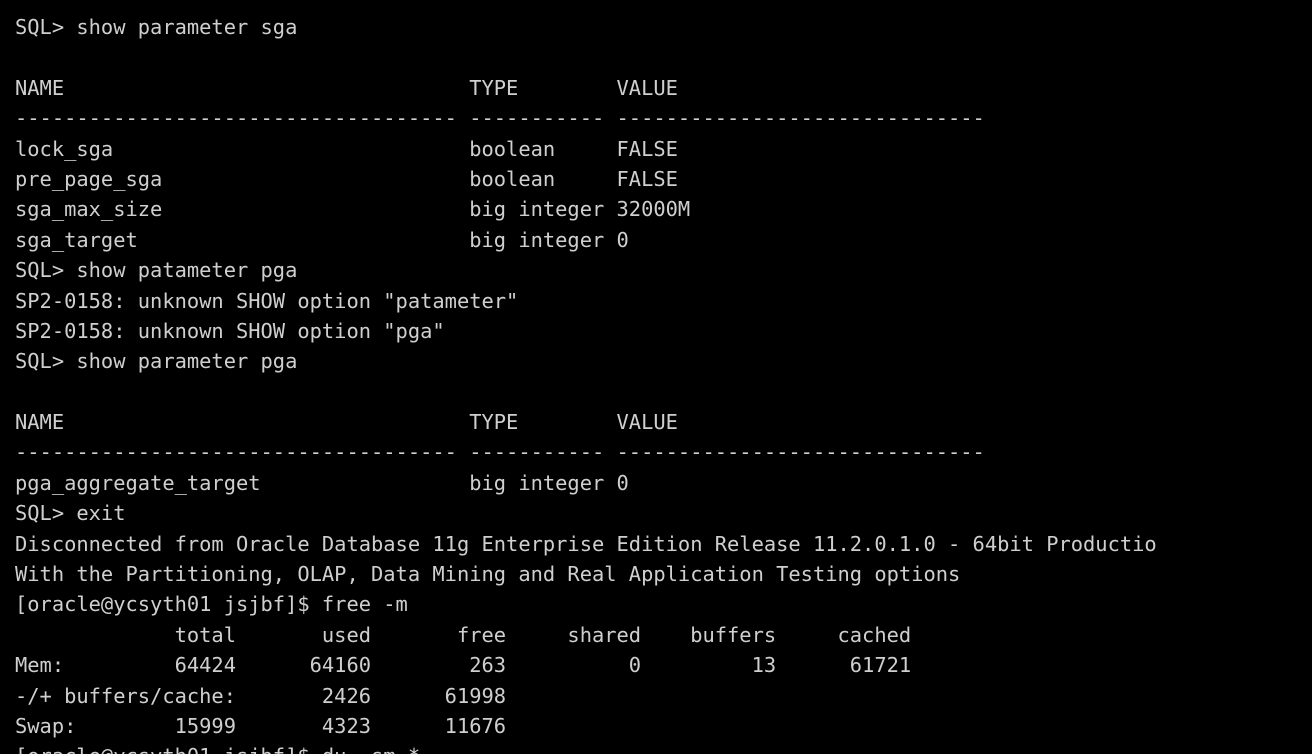 The image size is (1312, 754). I want to click on terminal-line: total used free shared buffers cached, so click(463, 634).